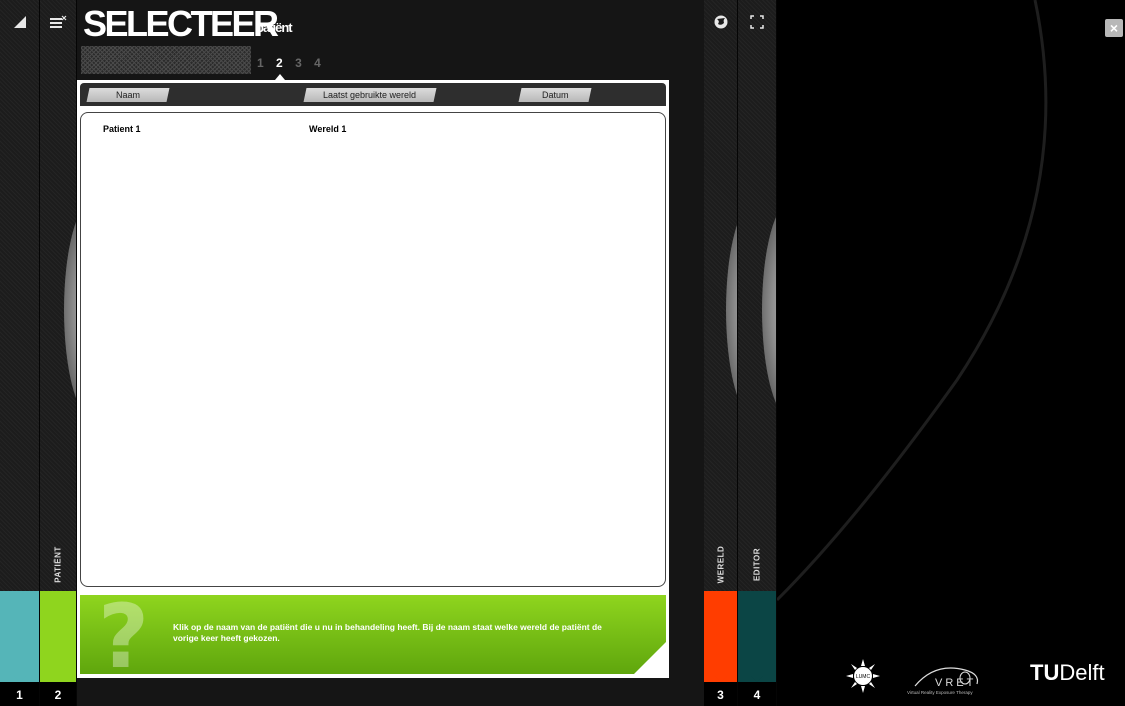 This screenshot has width=1125, height=706. I want to click on strip-2-patient: PATIËNT 2, so click(58, 353).